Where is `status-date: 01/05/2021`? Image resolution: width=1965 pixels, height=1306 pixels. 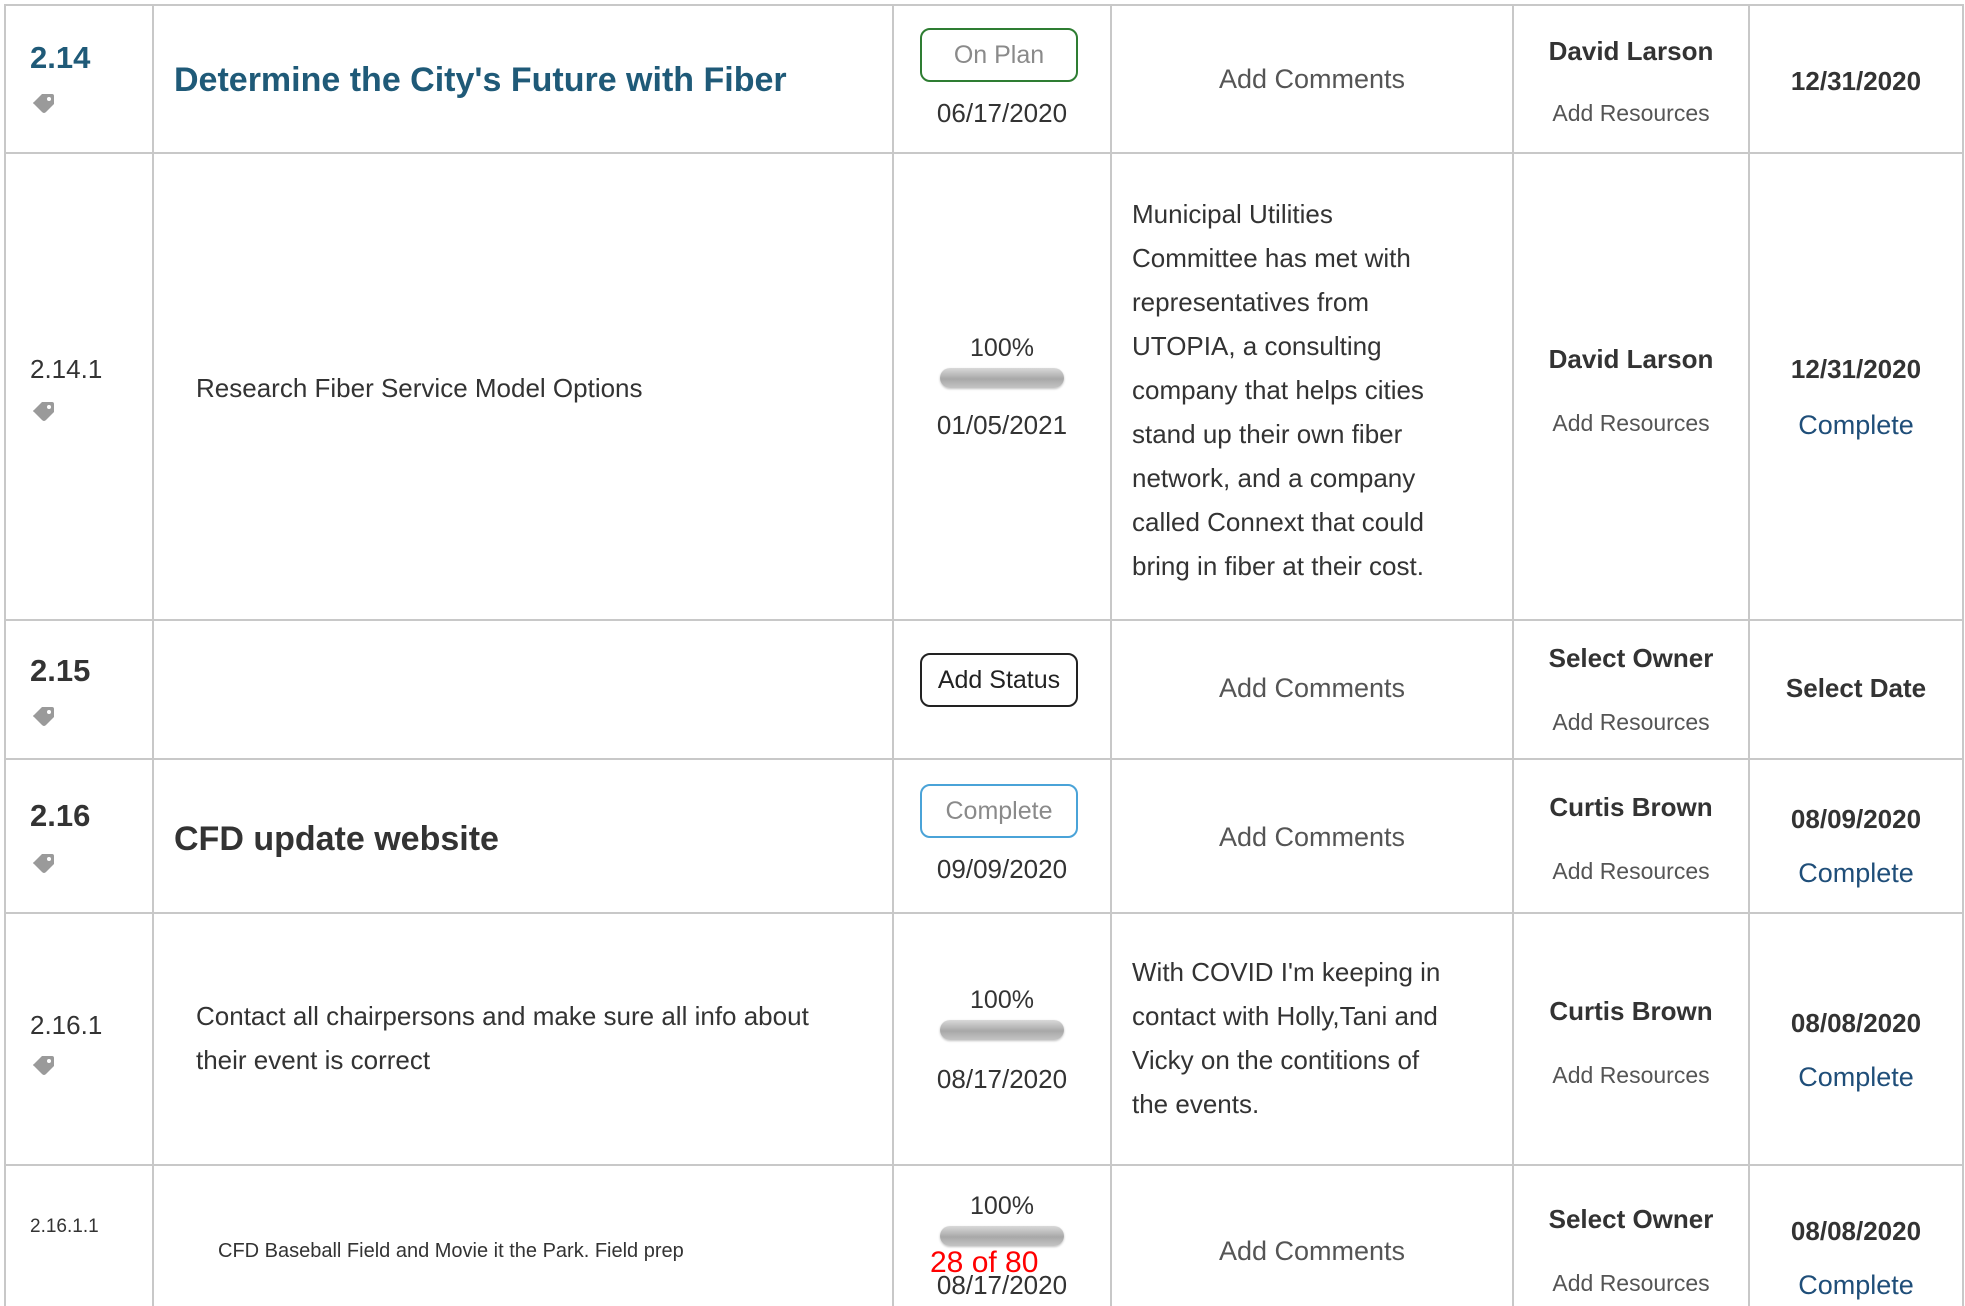 status-date: 01/05/2021 is located at coordinates (1002, 425).